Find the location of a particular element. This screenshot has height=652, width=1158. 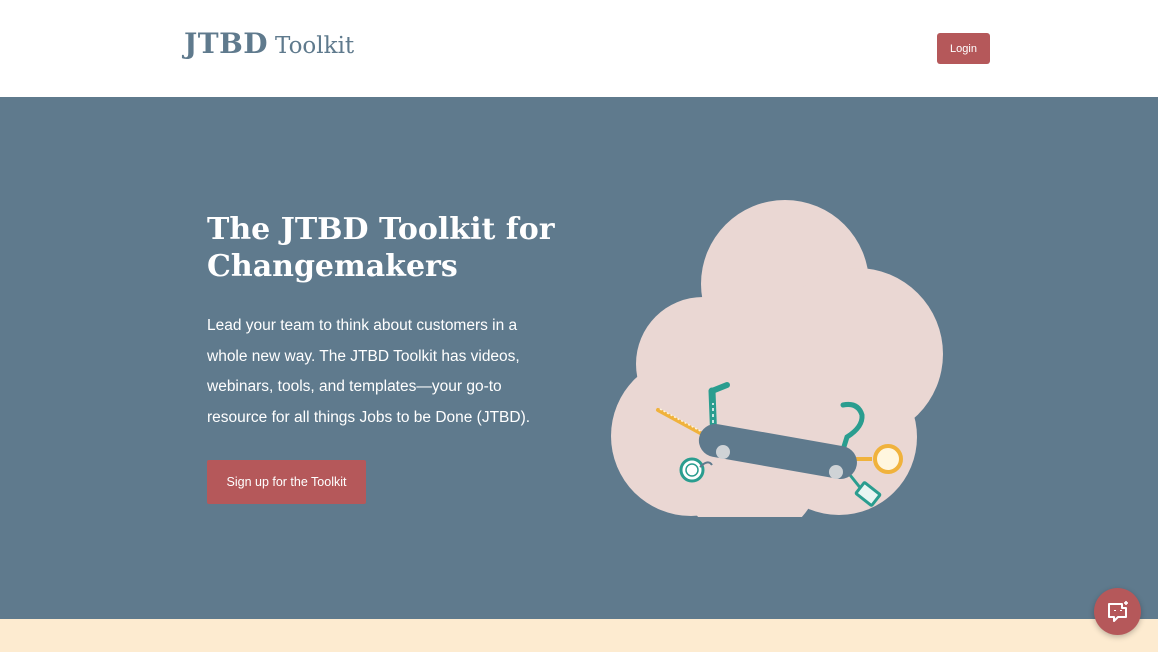

site-logo: JTBD Toolkit is located at coordinates (269, 43).